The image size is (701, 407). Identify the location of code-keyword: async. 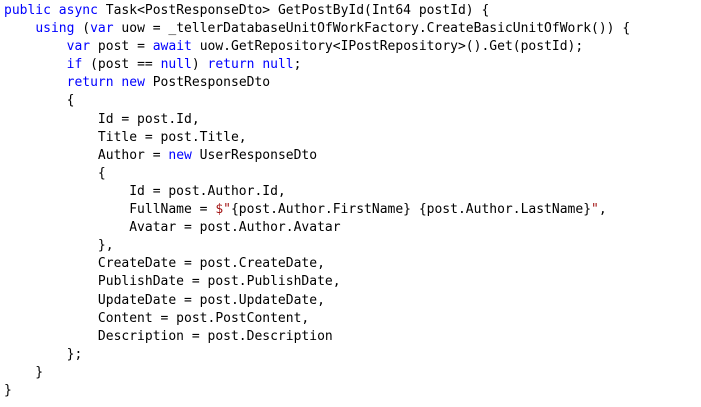
(78, 10).